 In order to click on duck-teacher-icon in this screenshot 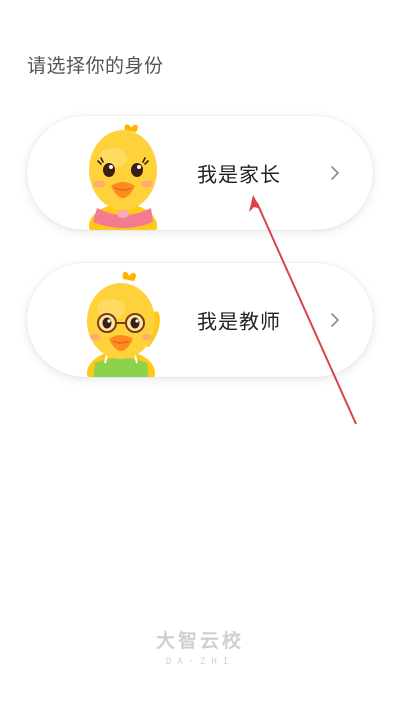, I will do `click(123, 324)`.